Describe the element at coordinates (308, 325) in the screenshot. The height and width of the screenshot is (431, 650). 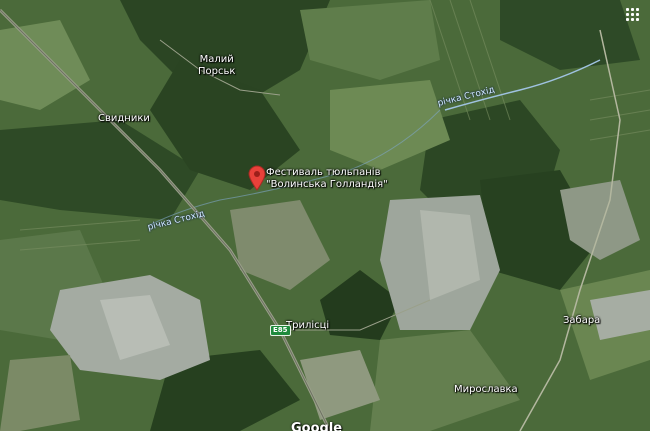
I see `place-label-tryliski: Трилісці` at that location.